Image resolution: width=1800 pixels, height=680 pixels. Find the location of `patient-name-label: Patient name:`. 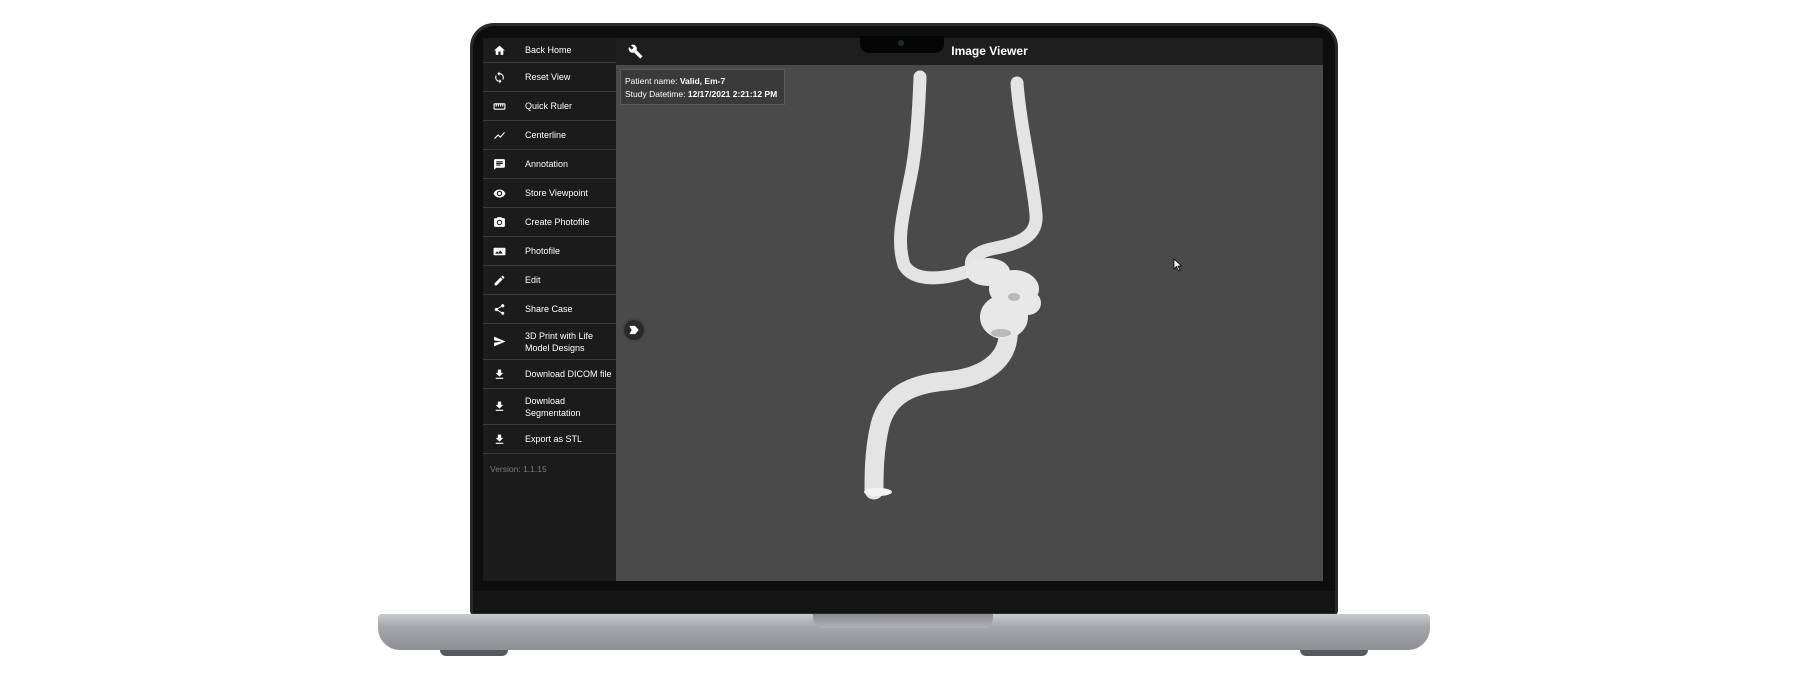

patient-name-label: Patient name: is located at coordinates (651, 81).